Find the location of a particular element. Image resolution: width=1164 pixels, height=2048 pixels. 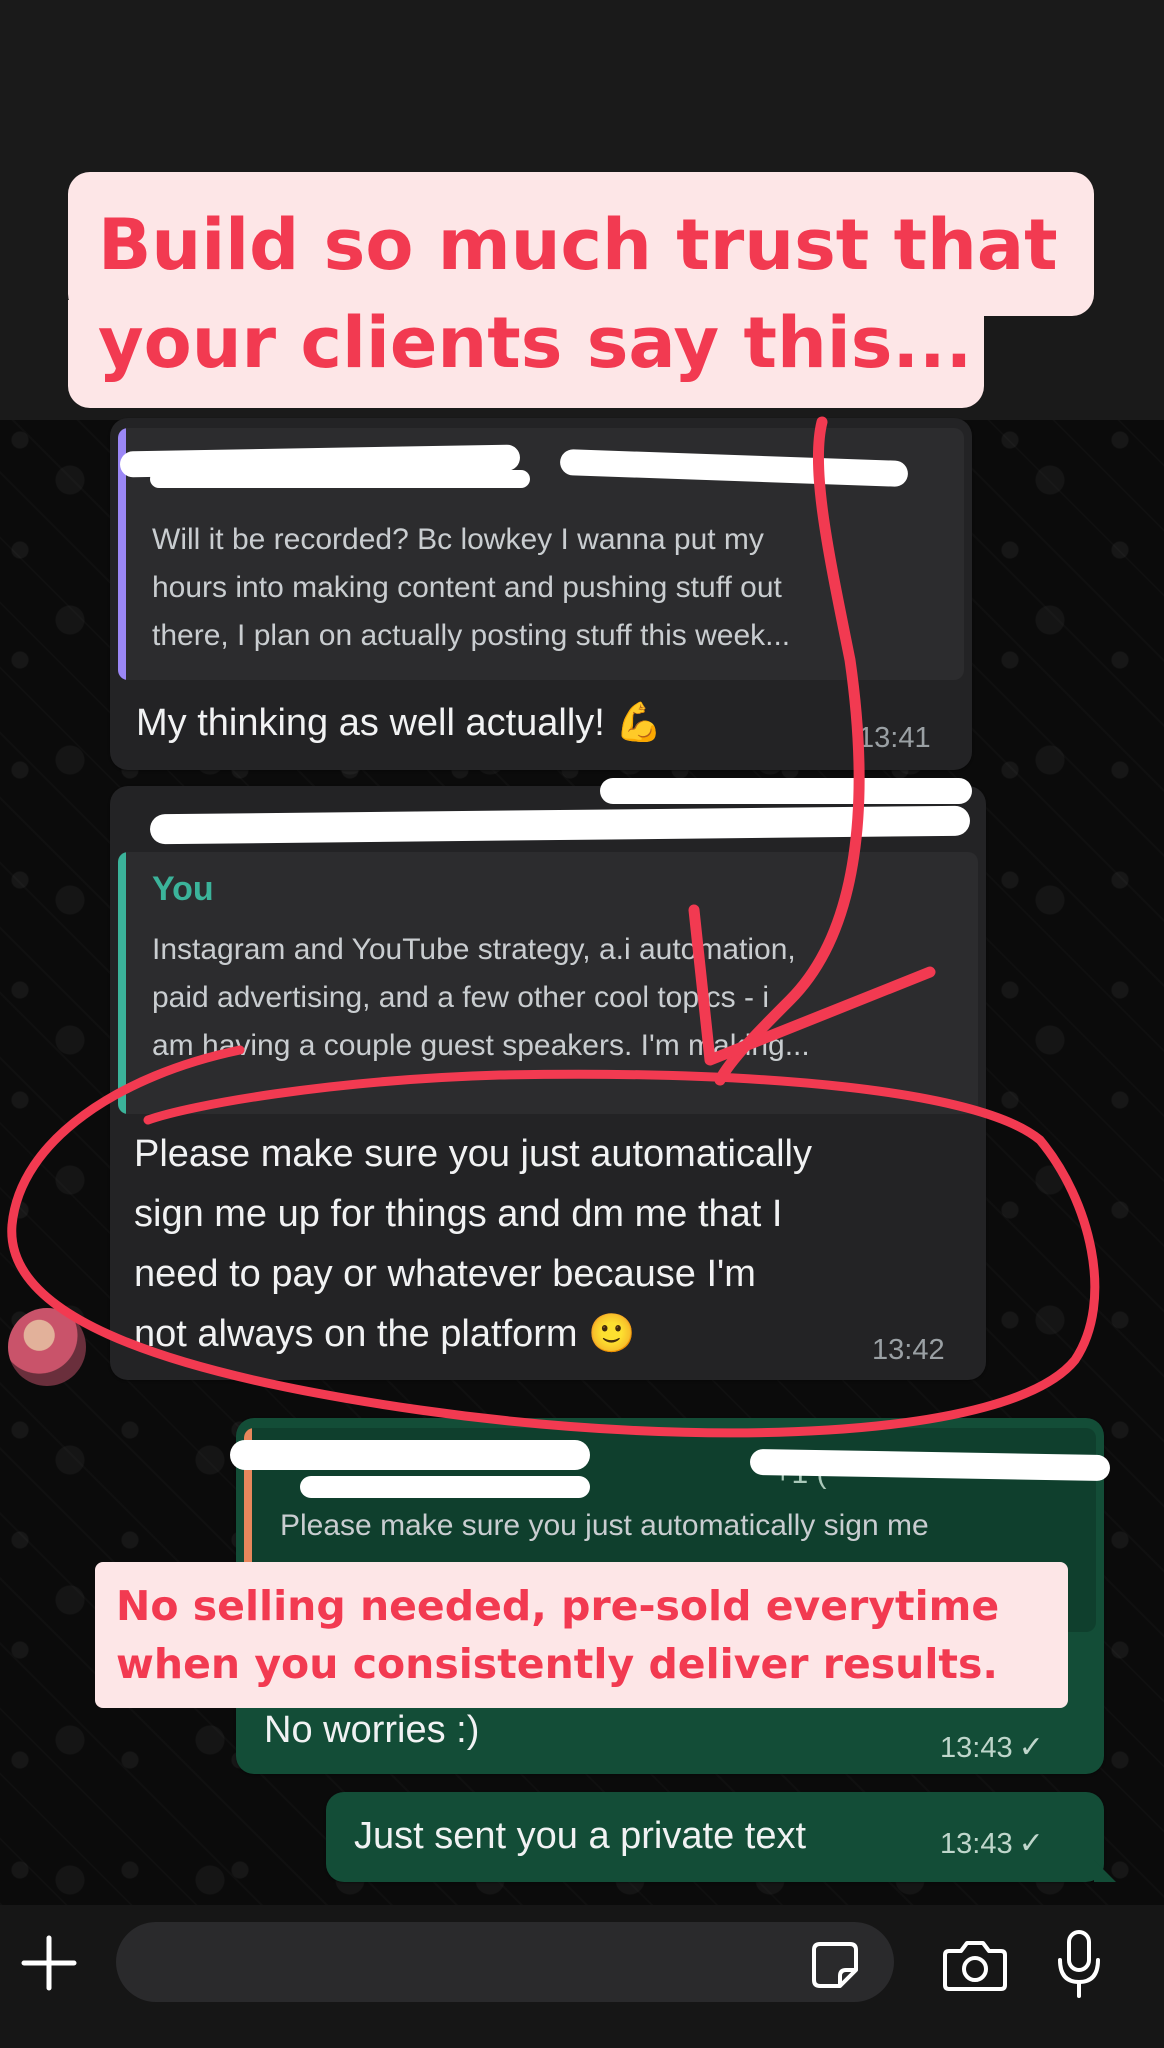

quote-bar is located at coordinates (122, 983).